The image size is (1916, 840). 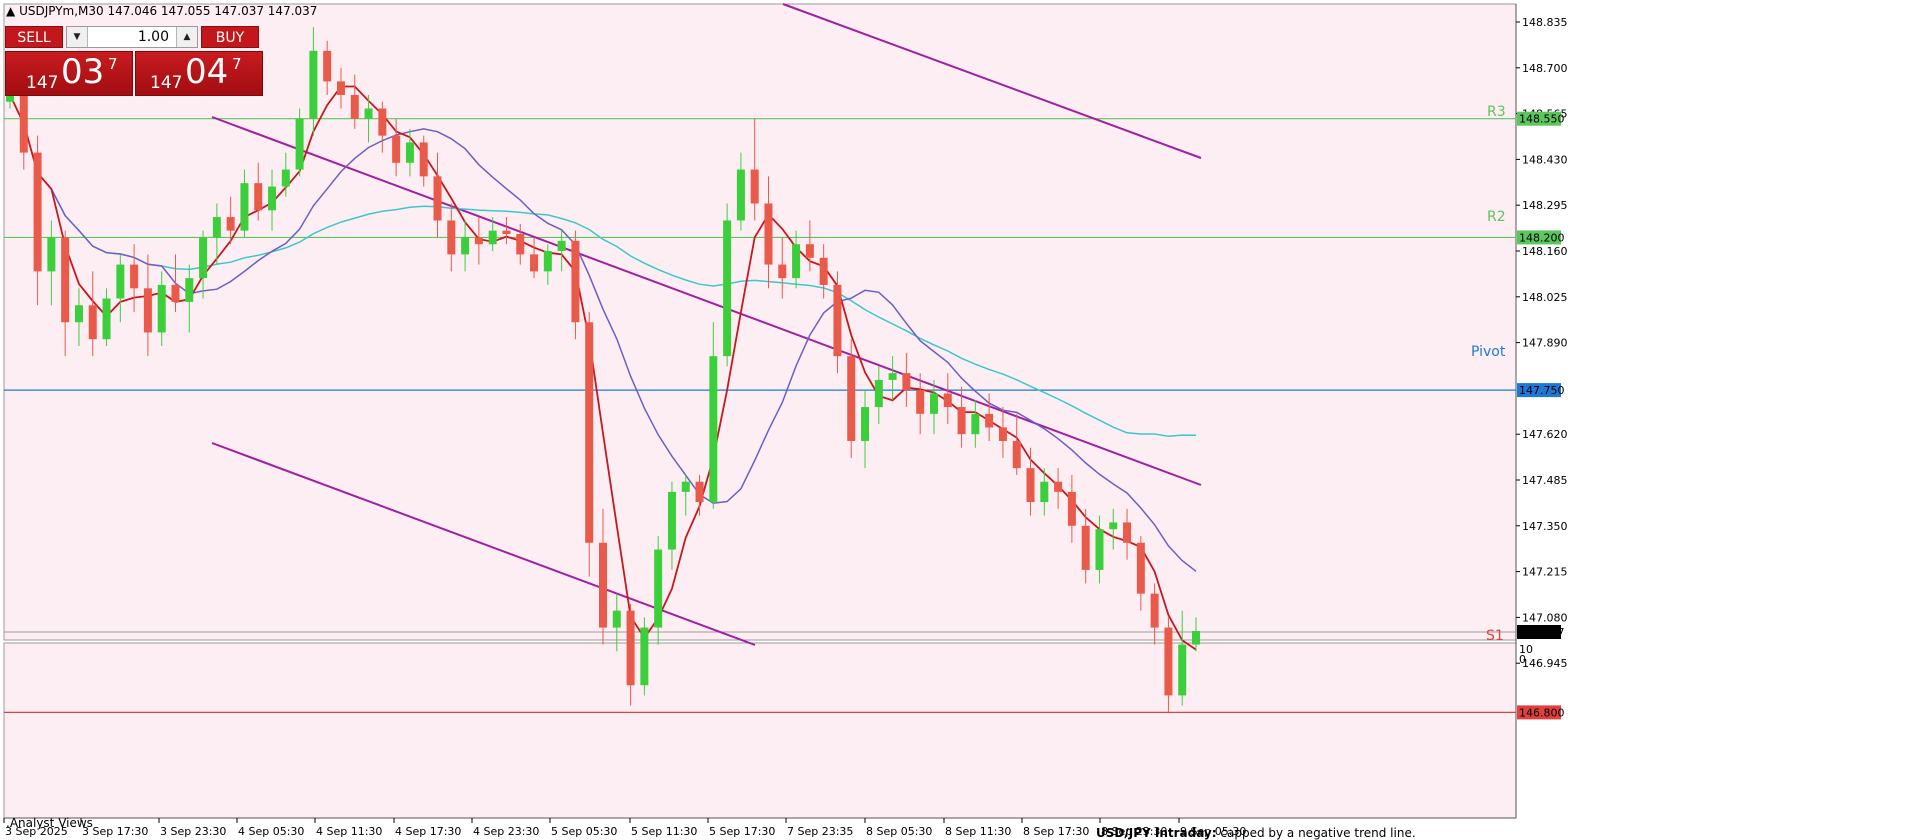 I want to click on lot-increase-icon: ▲, so click(x=186, y=37).